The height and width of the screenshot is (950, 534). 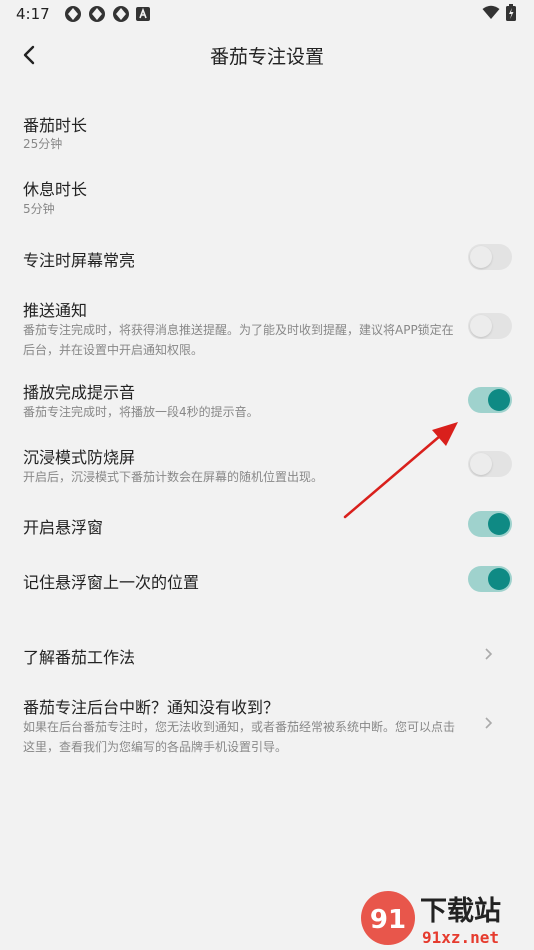 I want to click on wifi-icon, so click(x=491, y=14).